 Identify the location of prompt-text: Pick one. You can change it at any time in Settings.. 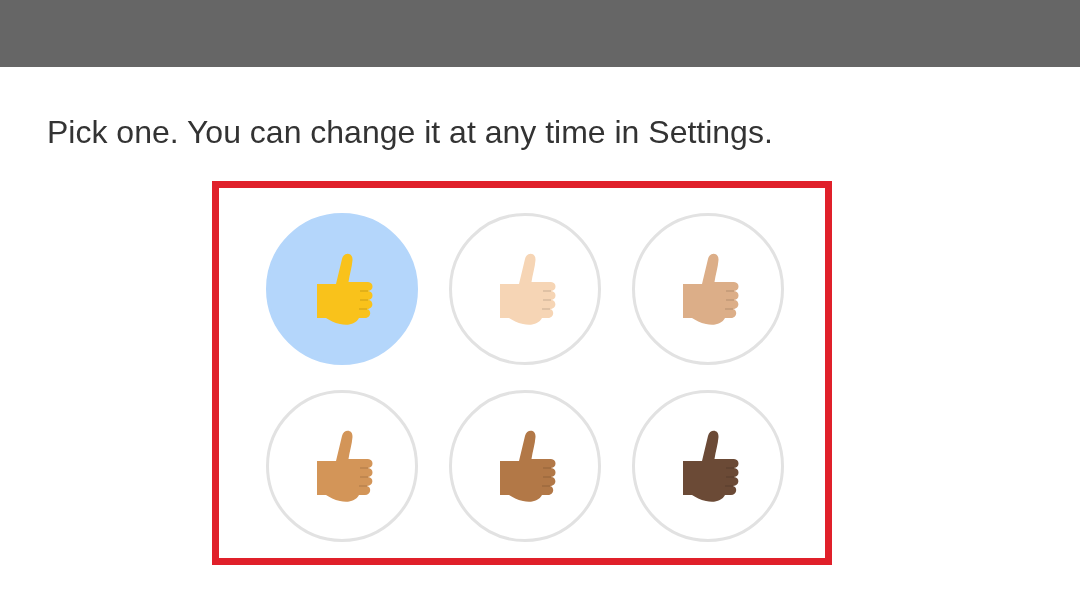
(410, 132).